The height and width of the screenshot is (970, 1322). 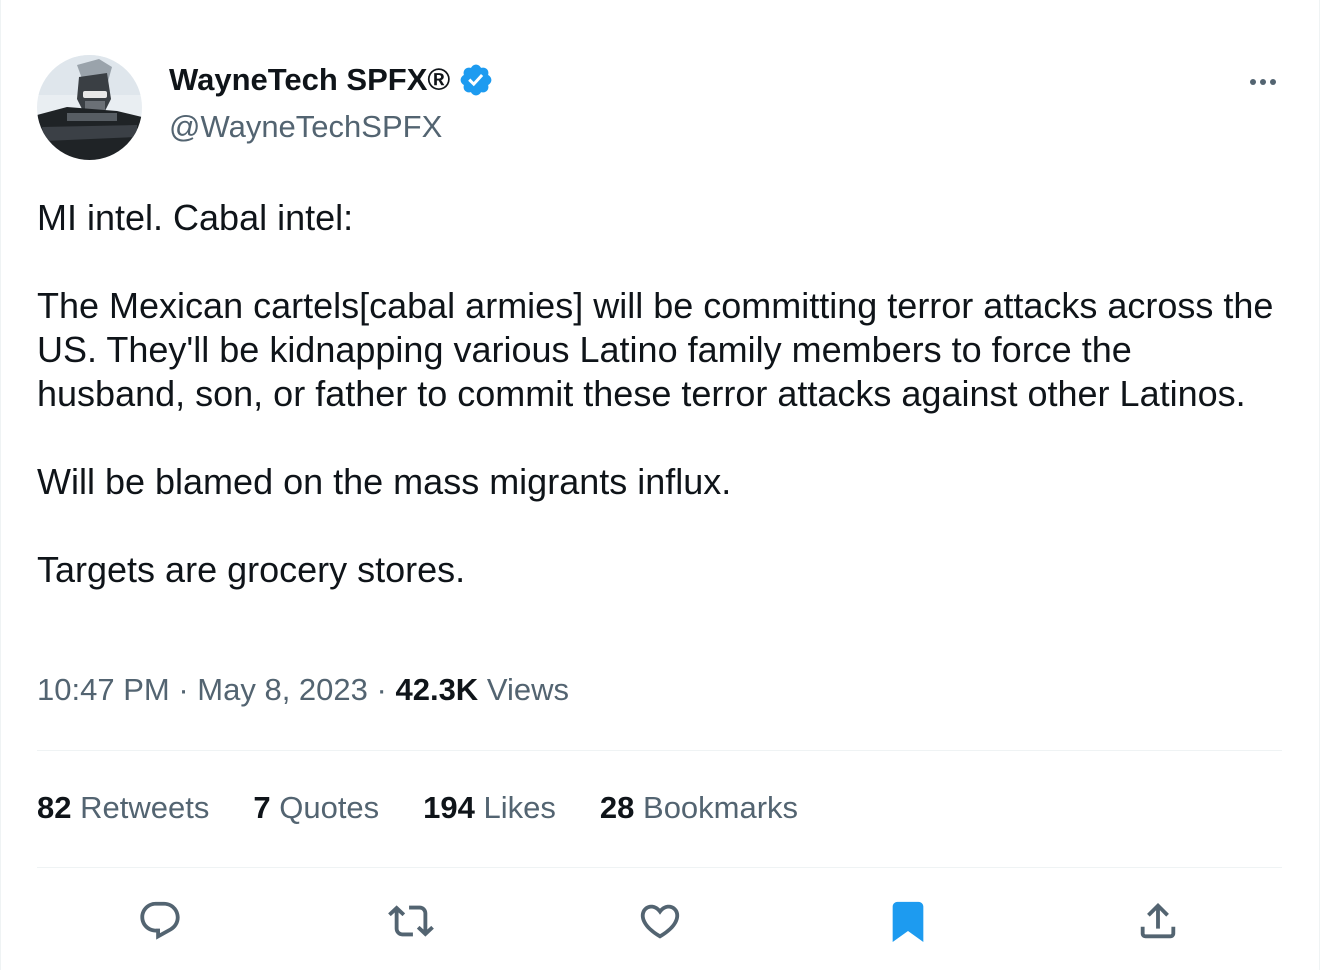 What do you see at coordinates (282, 689) in the screenshot?
I see `tweet-date: May 8, 2023` at bounding box center [282, 689].